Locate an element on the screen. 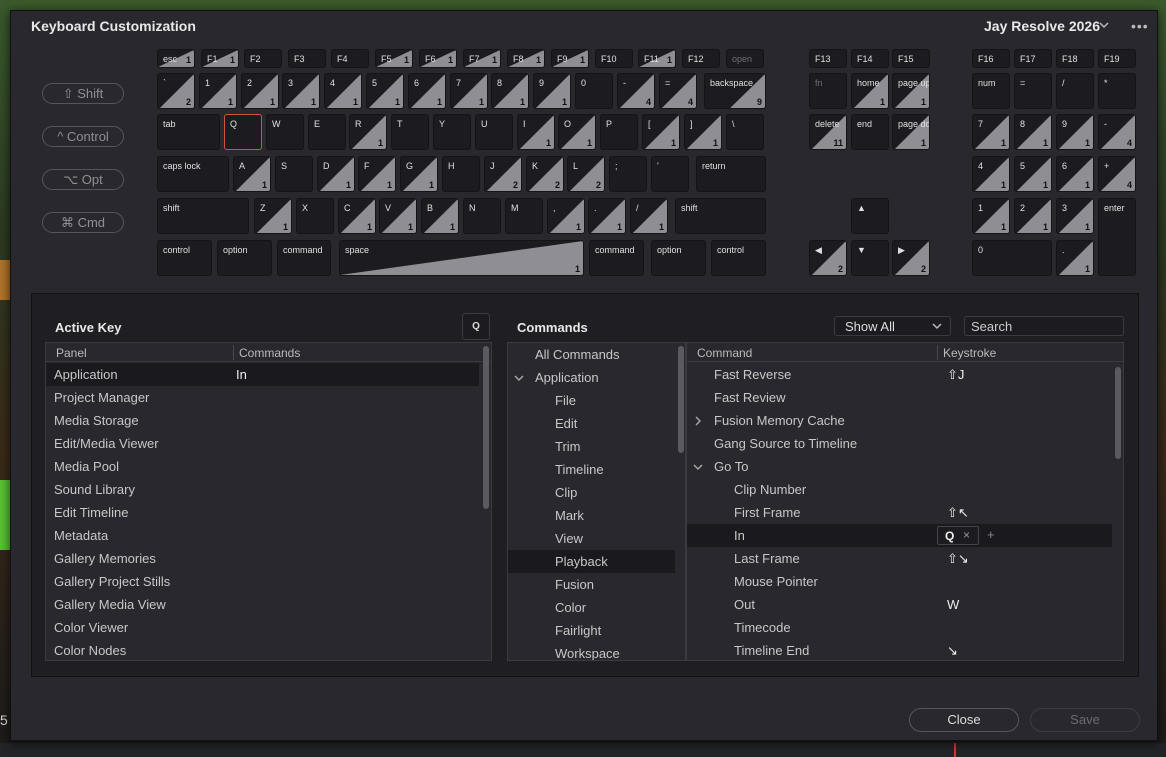  key-esc: esc 1 is located at coordinates (176, 58).